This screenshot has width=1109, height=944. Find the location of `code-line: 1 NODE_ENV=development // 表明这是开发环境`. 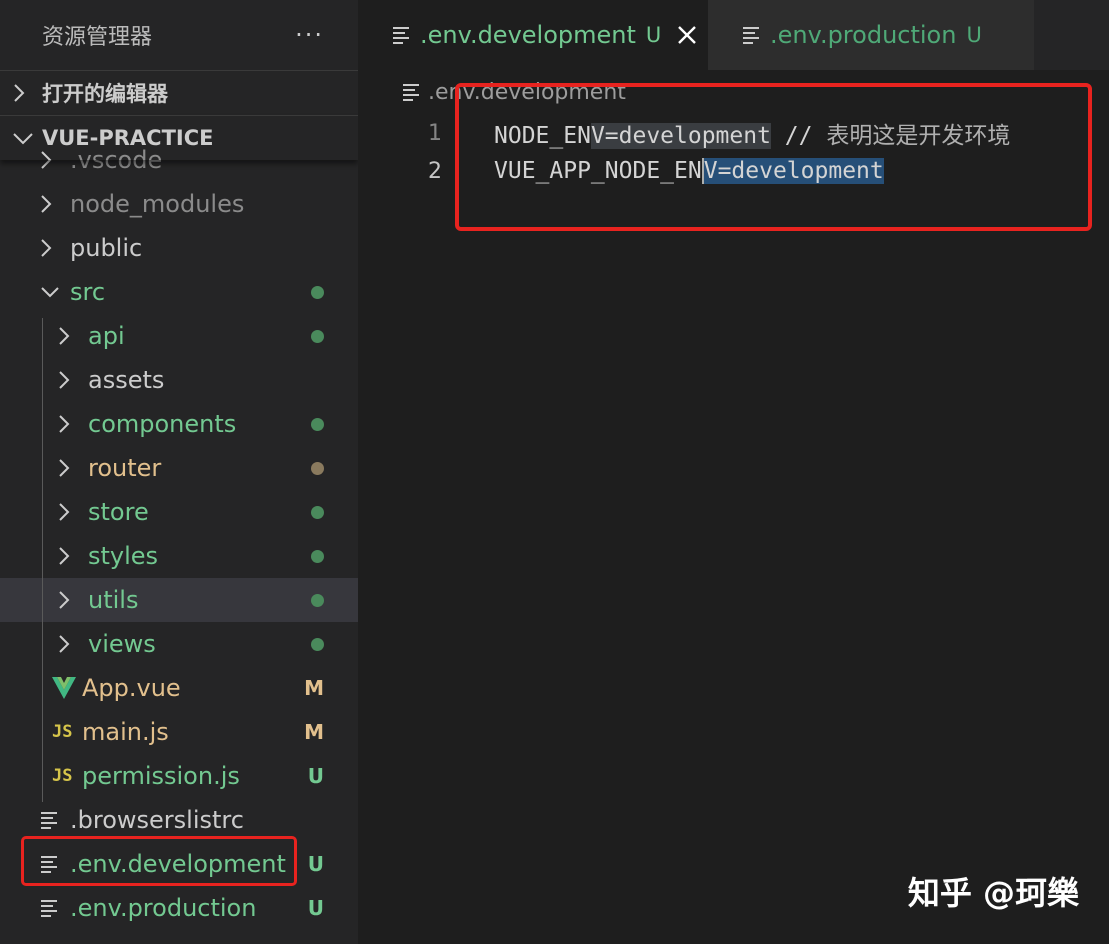

code-line: 1 NODE_ENV=development // 表明这是开发环境 is located at coordinates (733, 133).